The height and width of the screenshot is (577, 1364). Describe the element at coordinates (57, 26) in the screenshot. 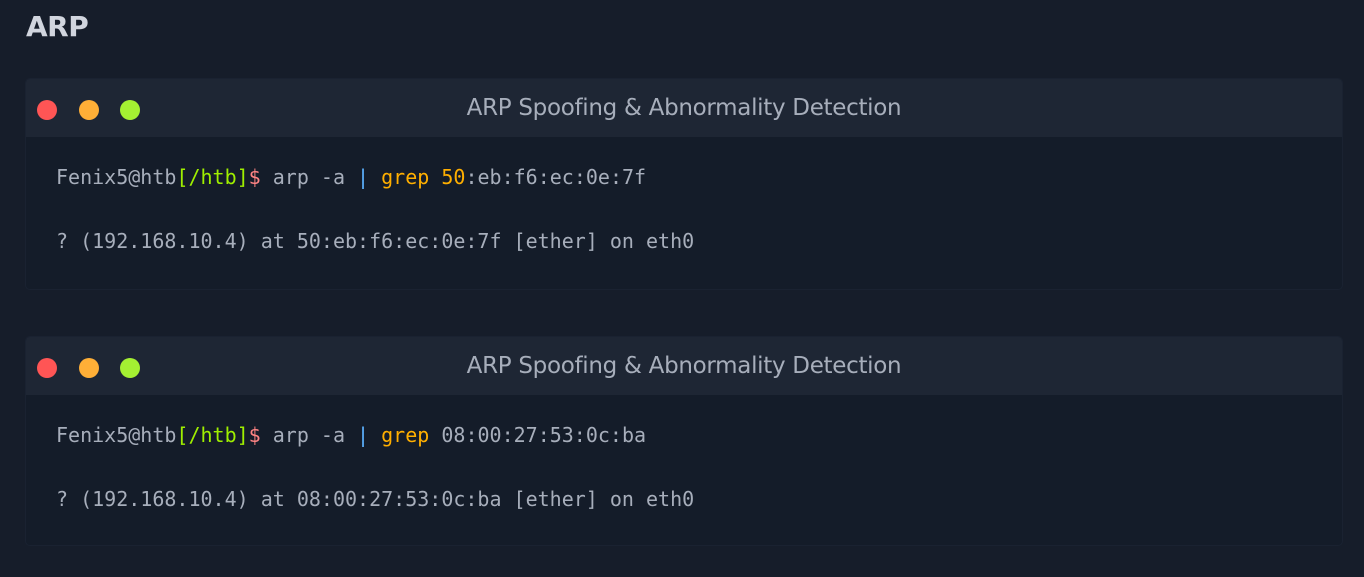

I see `page-heading: ARP` at that location.